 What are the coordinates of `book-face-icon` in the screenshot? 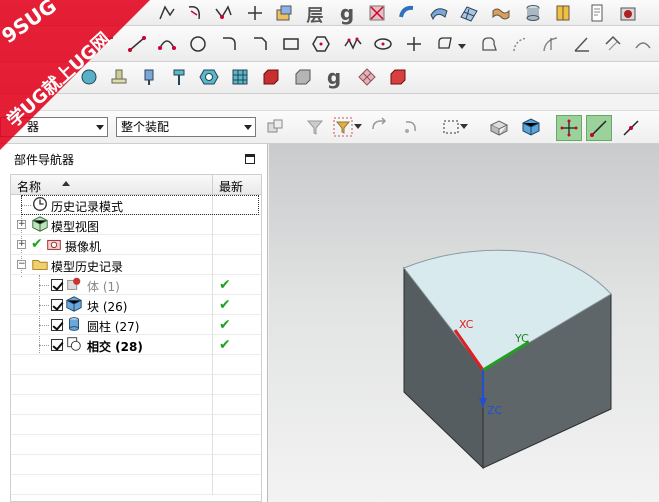 It's located at (563, 13).